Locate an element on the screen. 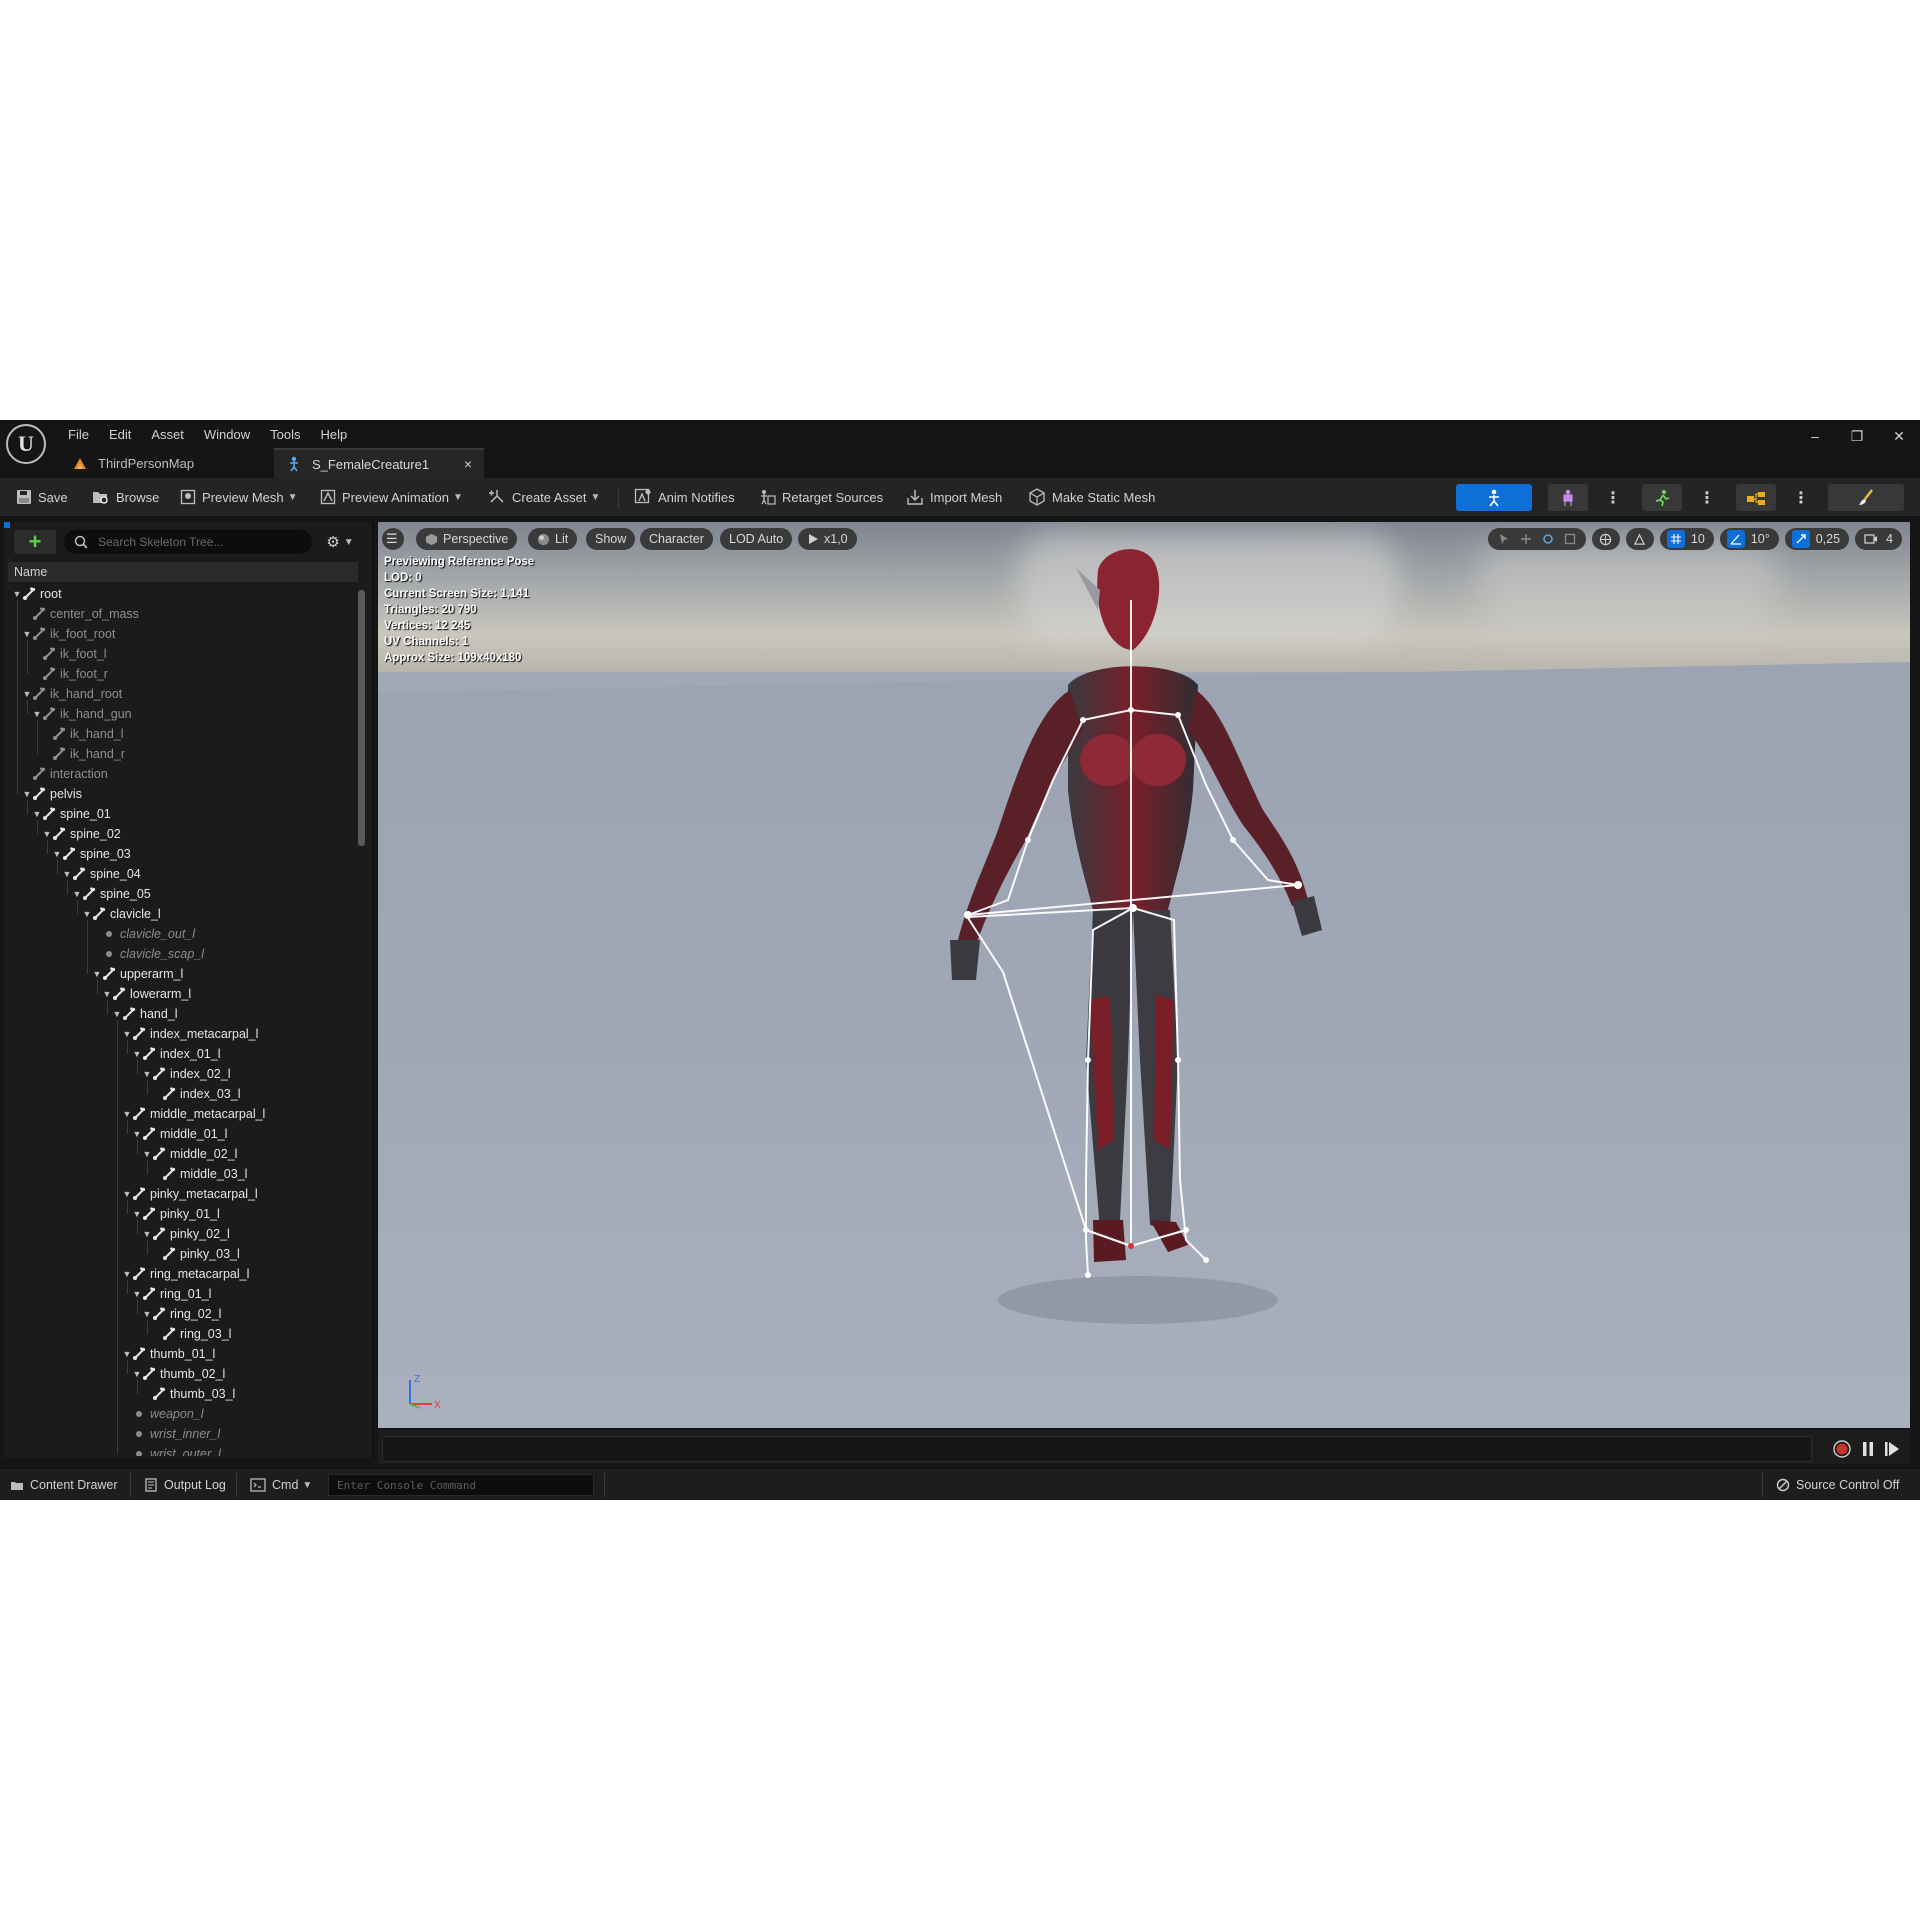  rotation-snap-group: 10° is located at coordinates (1749, 539).